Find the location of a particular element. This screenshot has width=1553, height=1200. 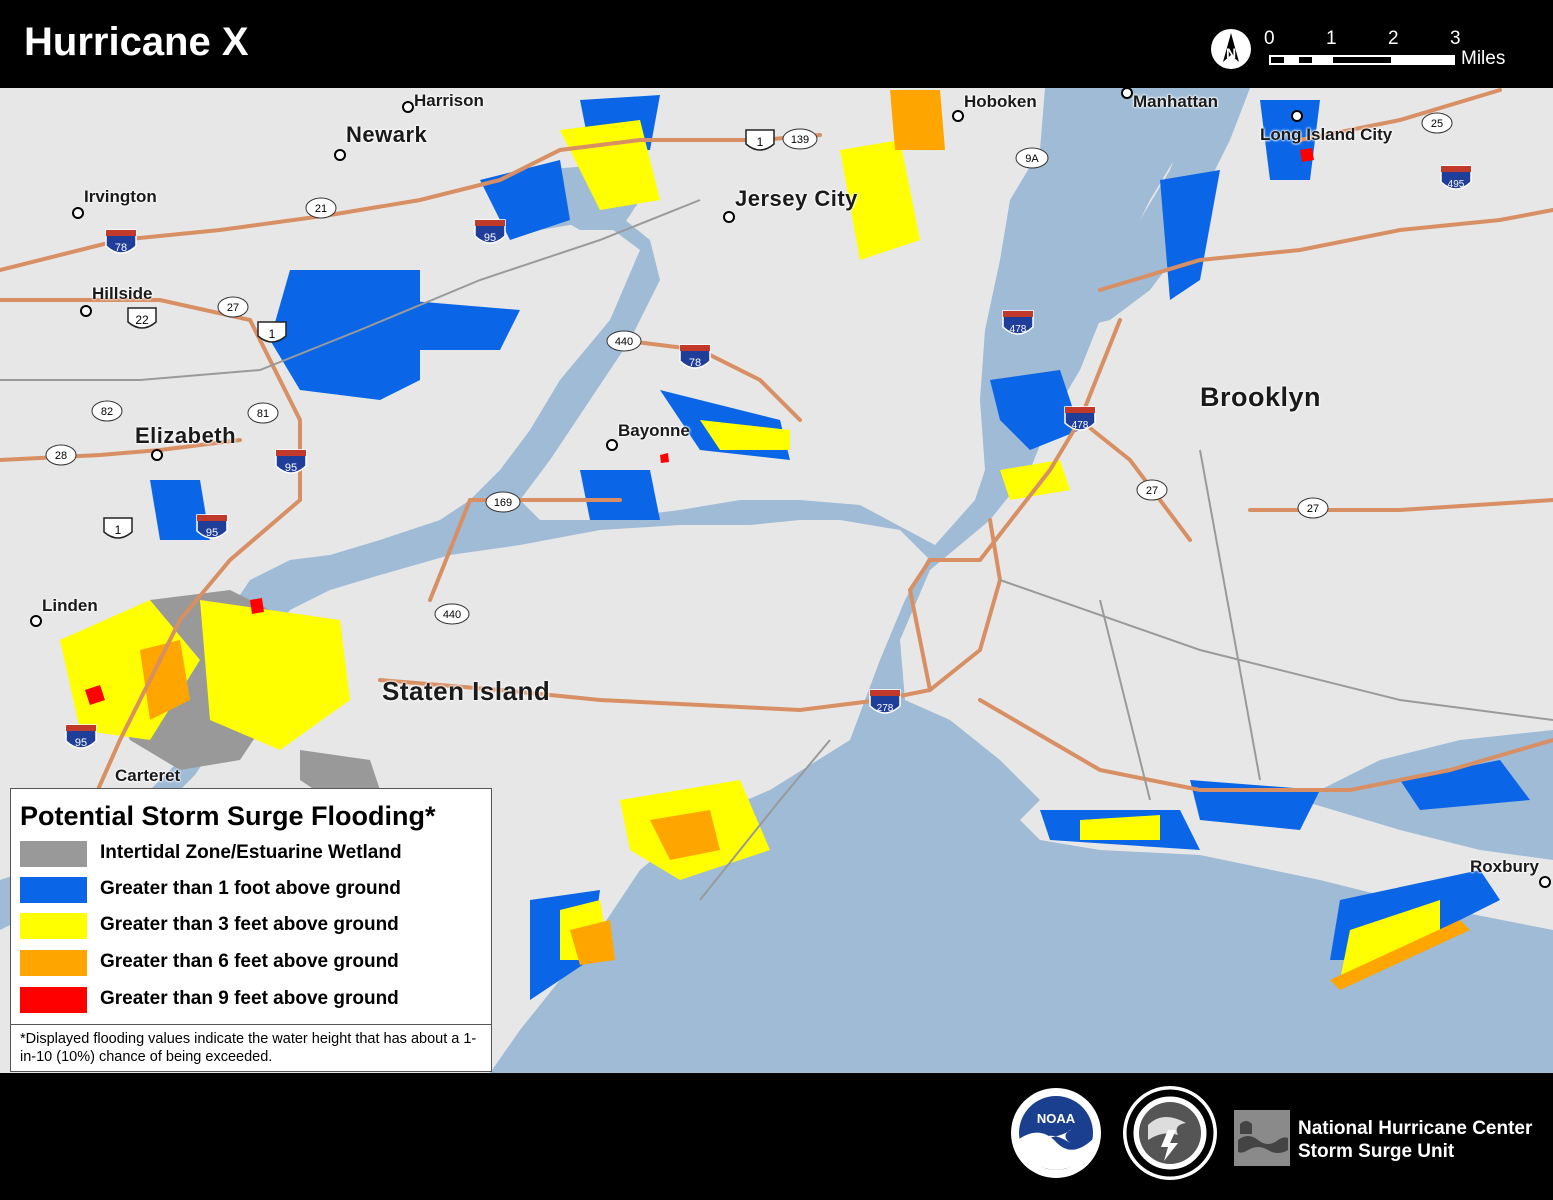

place-label-linden: Linden is located at coordinates (70, 605).